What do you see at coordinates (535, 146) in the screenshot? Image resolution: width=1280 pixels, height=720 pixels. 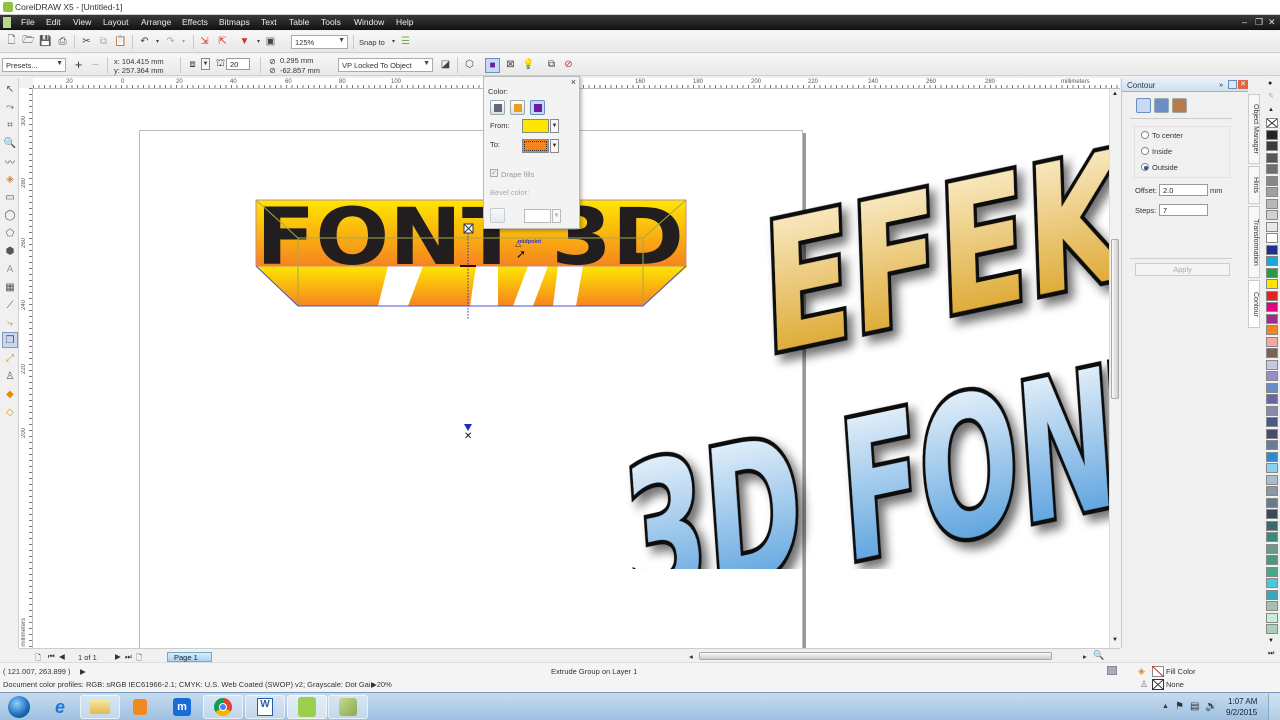 I see `to-color-swatch` at bounding box center [535, 146].